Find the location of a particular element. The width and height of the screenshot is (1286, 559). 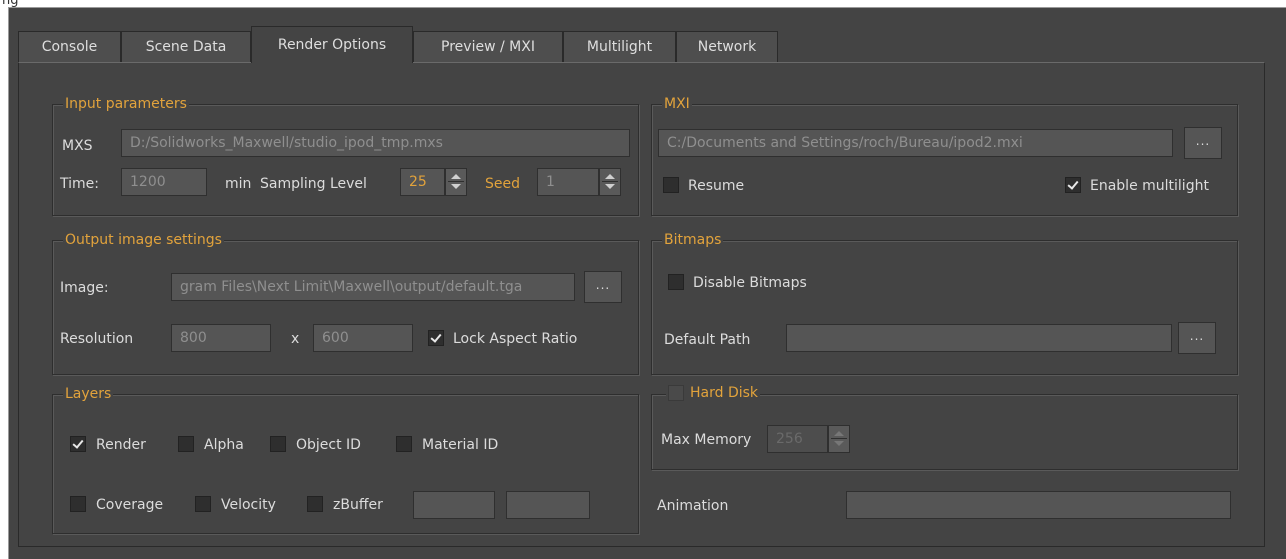

tab-scene-data: Scene Data is located at coordinates (186, 46).